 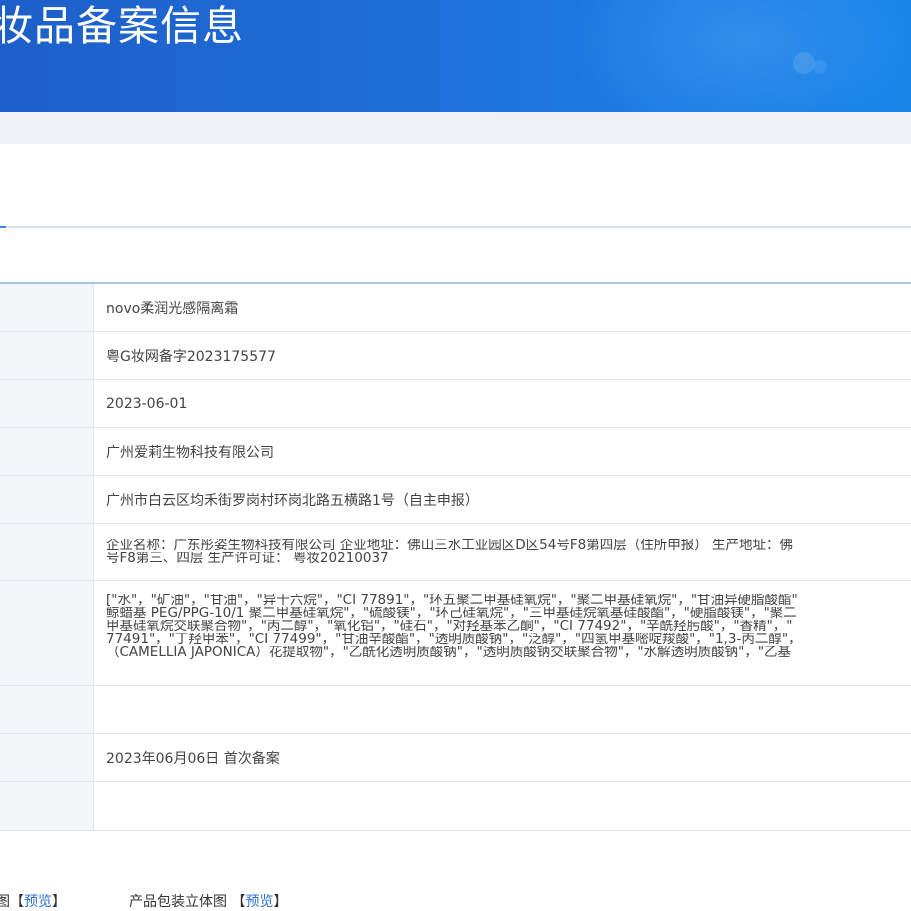 What do you see at coordinates (455, 404) in the screenshot?
I see `table-row: 2023-06-01` at bounding box center [455, 404].